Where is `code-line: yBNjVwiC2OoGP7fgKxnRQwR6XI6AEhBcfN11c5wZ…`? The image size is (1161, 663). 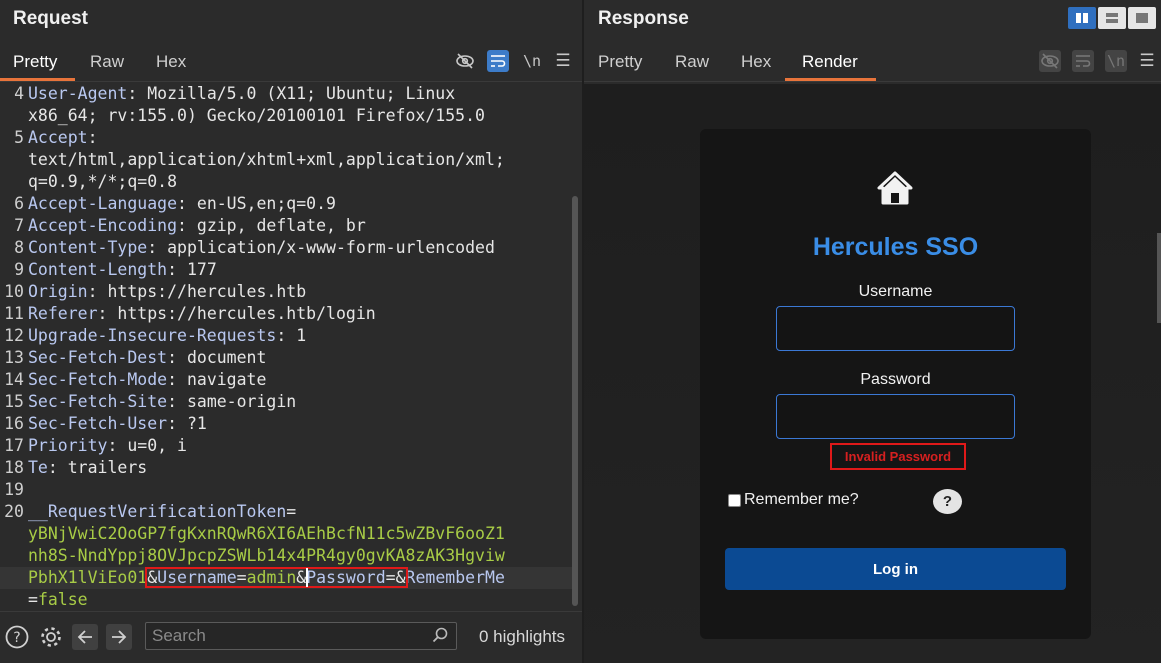
code-line: yBNjVwiC2OoGP7fgKxnRQwR6XI6AEhBcfN11c5wZ… is located at coordinates (286, 534).